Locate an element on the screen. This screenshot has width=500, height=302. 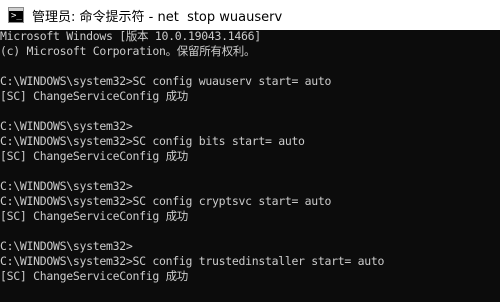
console-line: (c) Microsoft Corporation。保留所有权利。 is located at coordinates (128, 51).